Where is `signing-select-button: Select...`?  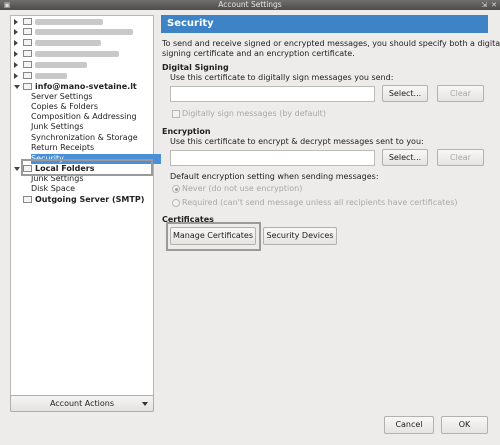
signing-select-button: Select... is located at coordinates (405, 93).